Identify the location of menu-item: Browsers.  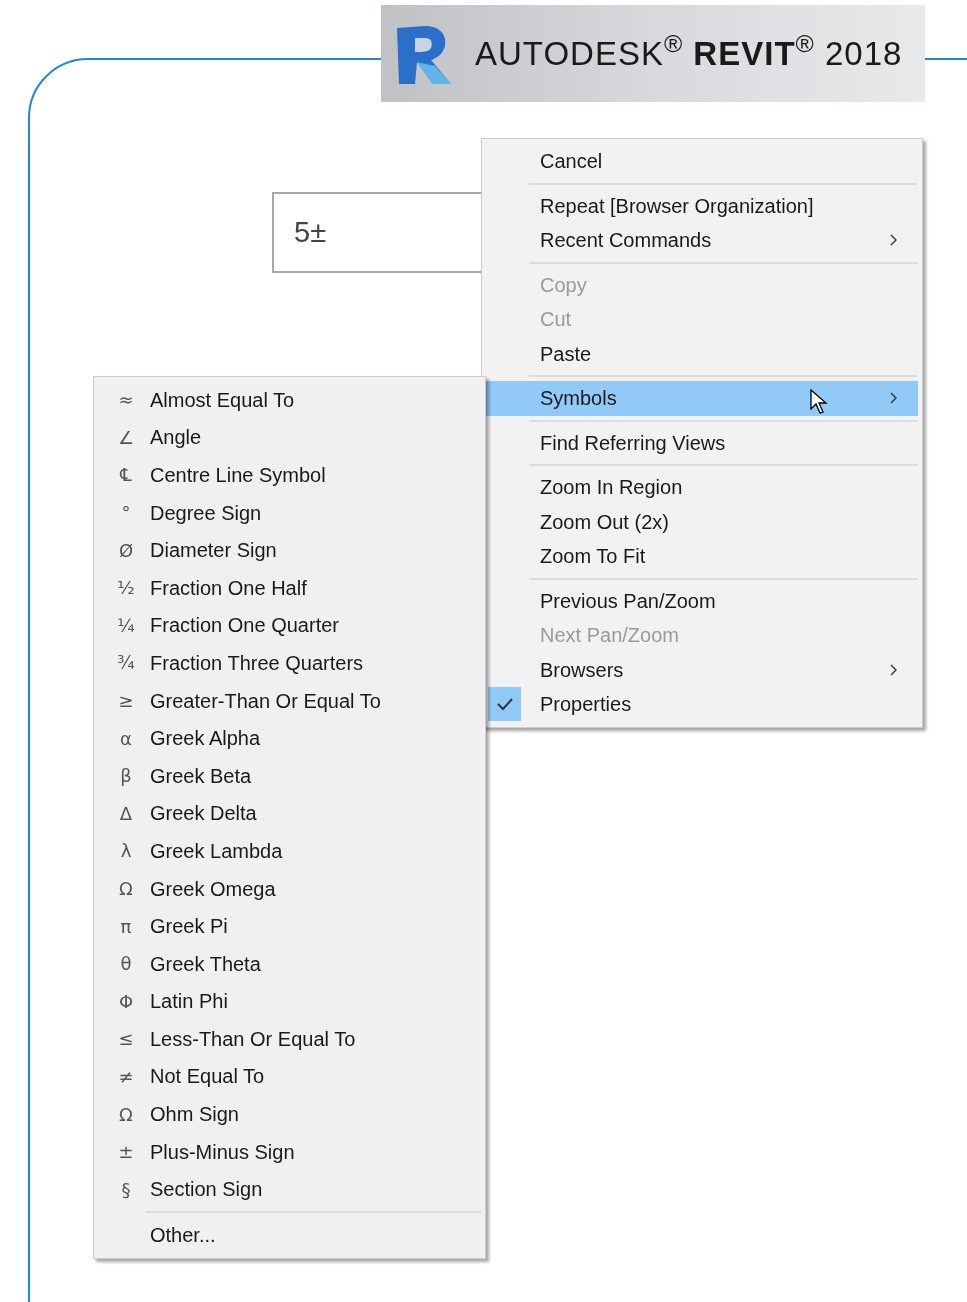
(702, 669).